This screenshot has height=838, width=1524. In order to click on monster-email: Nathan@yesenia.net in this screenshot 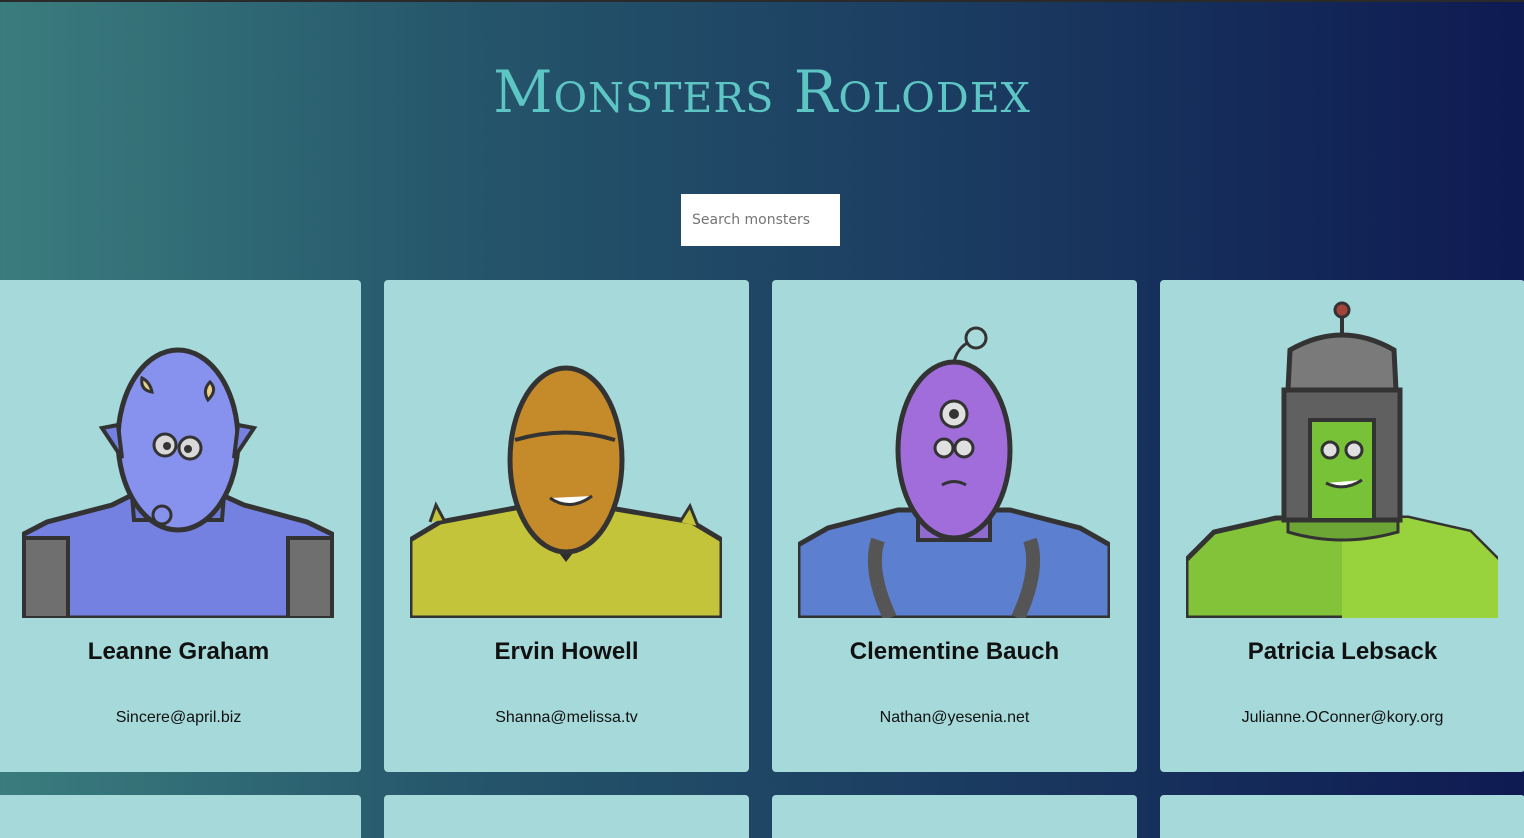, I will do `click(954, 717)`.